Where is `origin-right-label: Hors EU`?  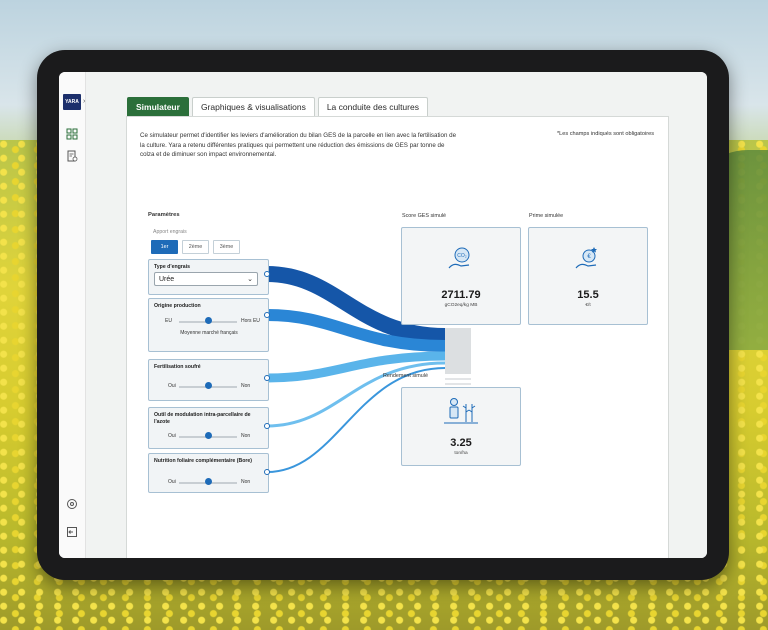 origin-right-label: Hors EU is located at coordinates (250, 321).